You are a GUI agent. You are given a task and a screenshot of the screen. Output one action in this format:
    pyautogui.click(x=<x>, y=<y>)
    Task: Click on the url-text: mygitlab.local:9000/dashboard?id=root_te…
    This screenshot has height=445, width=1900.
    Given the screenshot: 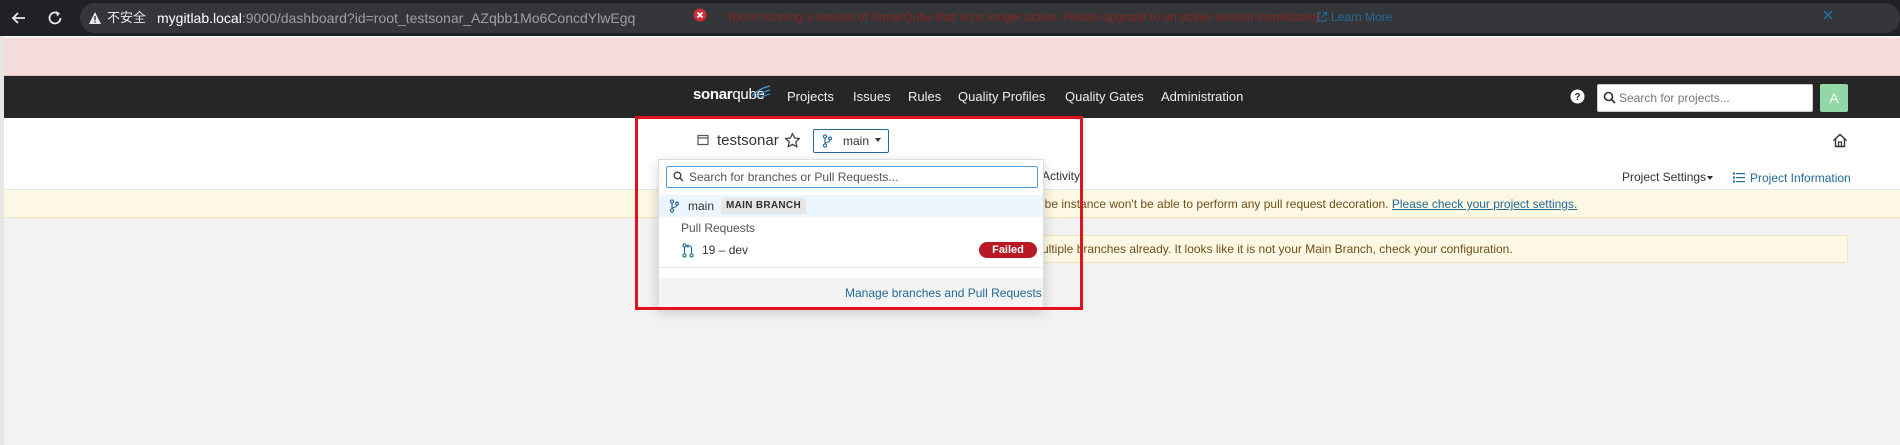 What is the action you would take?
    pyautogui.click(x=396, y=18)
    